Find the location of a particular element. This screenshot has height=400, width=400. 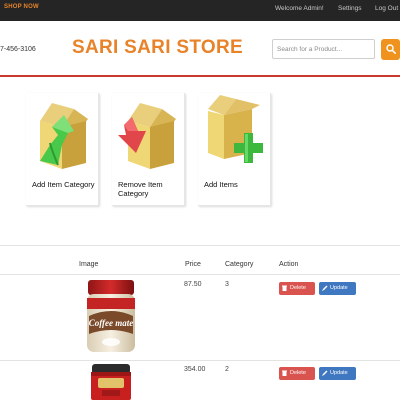

column-header-image: Image is located at coordinates (89, 264).